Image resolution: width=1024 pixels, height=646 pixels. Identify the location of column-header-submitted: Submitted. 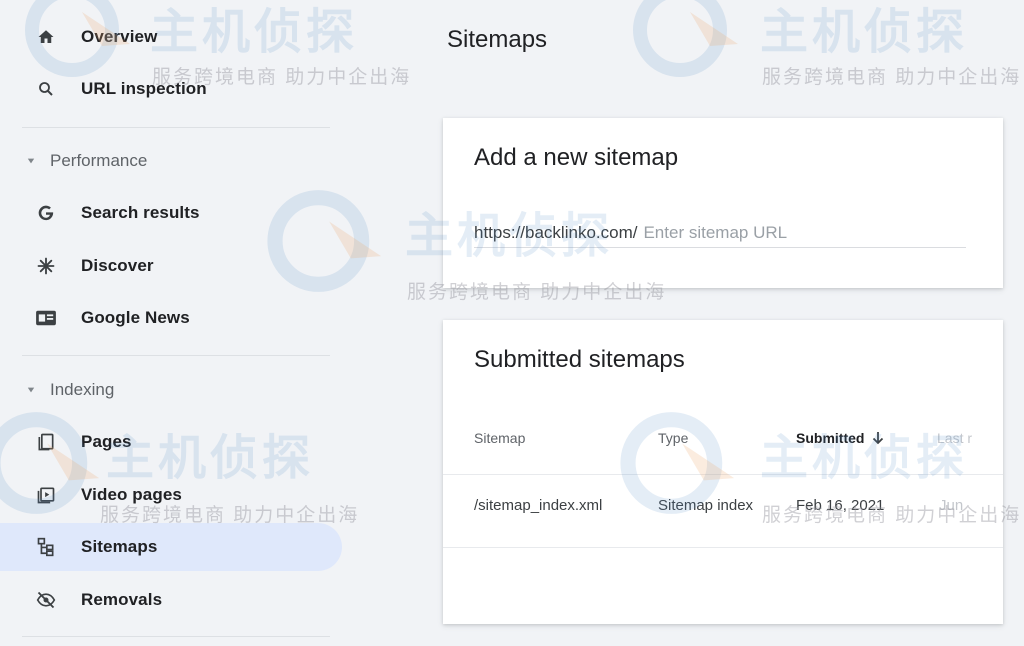
(840, 438).